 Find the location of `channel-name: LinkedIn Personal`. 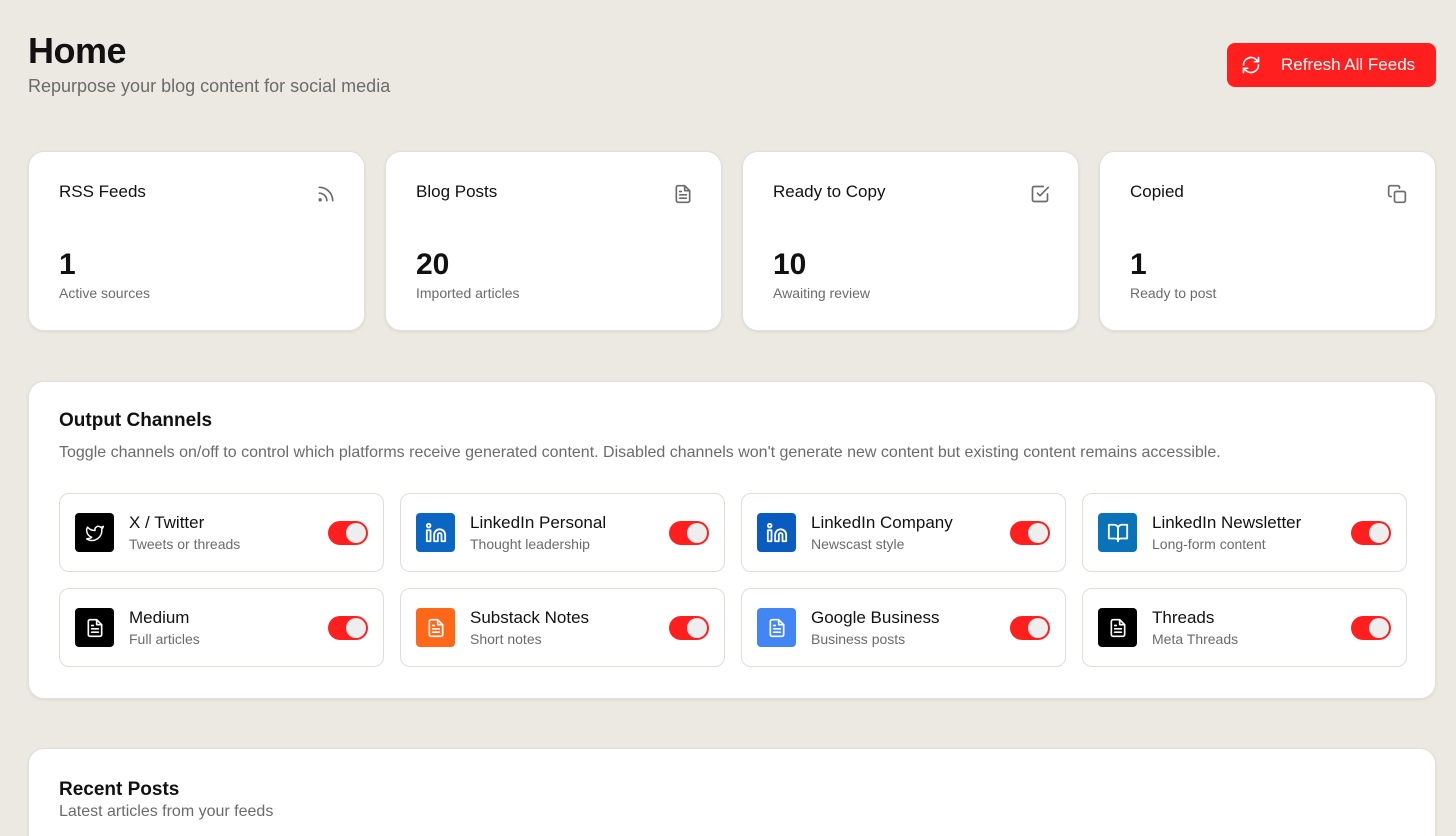

channel-name: LinkedIn Personal is located at coordinates (538, 522).